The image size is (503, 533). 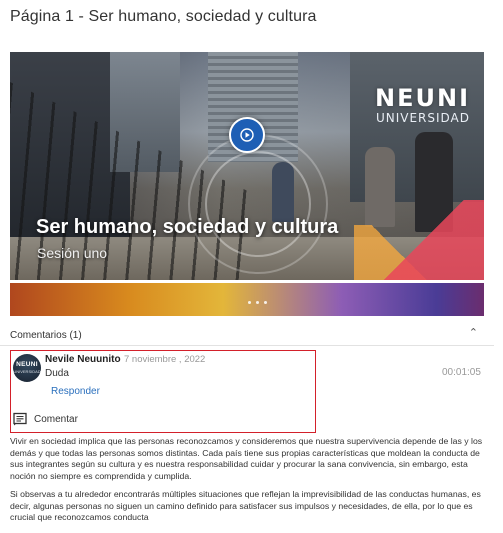 I want to click on carousel-dots, so click(x=257, y=302).